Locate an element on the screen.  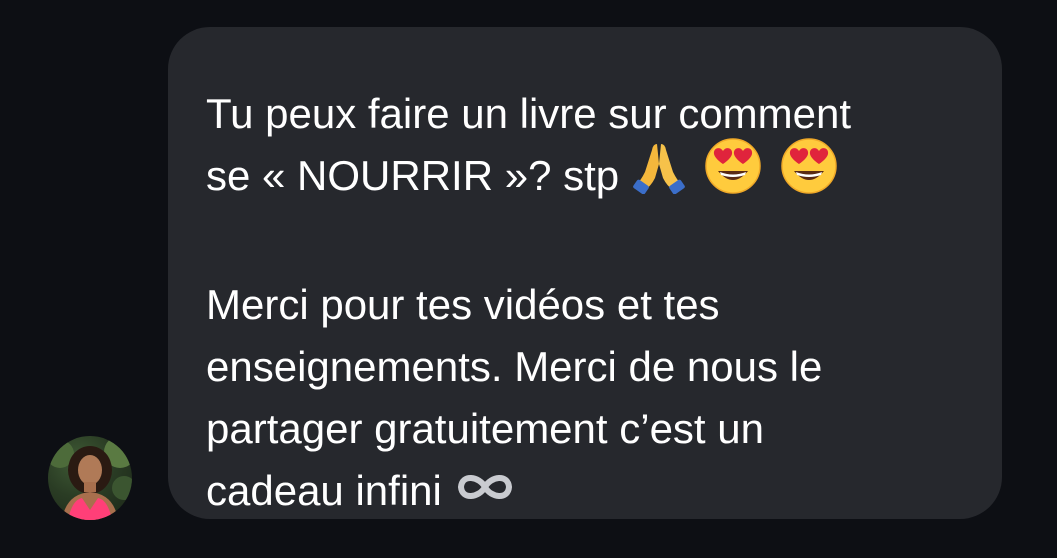
sender-avatar is located at coordinates (90, 478).